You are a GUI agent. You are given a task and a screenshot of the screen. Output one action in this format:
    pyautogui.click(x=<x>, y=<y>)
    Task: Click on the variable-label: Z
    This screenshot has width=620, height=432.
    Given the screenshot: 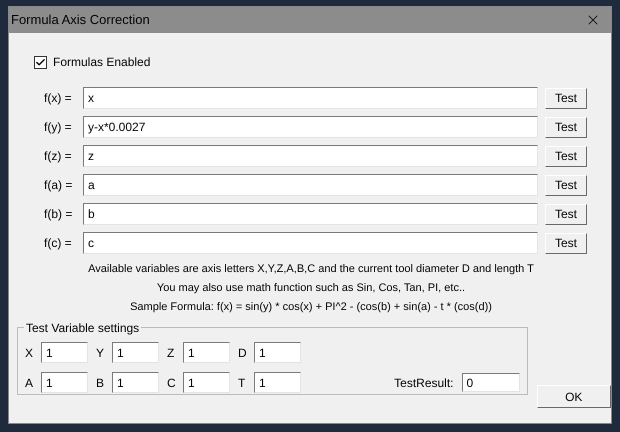 What is the action you would take?
    pyautogui.click(x=171, y=353)
    